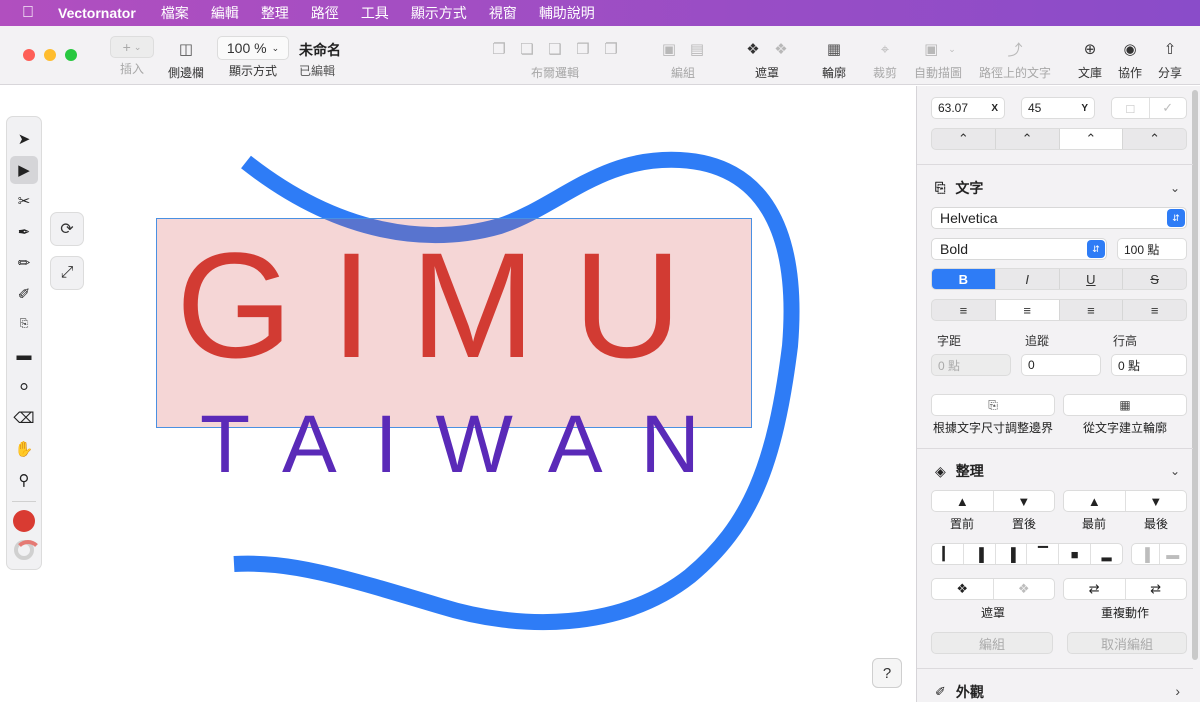  Describe the element at coordinates (1168, 108) in the screenshot. I see `confirm-icon: ✓` at that location.